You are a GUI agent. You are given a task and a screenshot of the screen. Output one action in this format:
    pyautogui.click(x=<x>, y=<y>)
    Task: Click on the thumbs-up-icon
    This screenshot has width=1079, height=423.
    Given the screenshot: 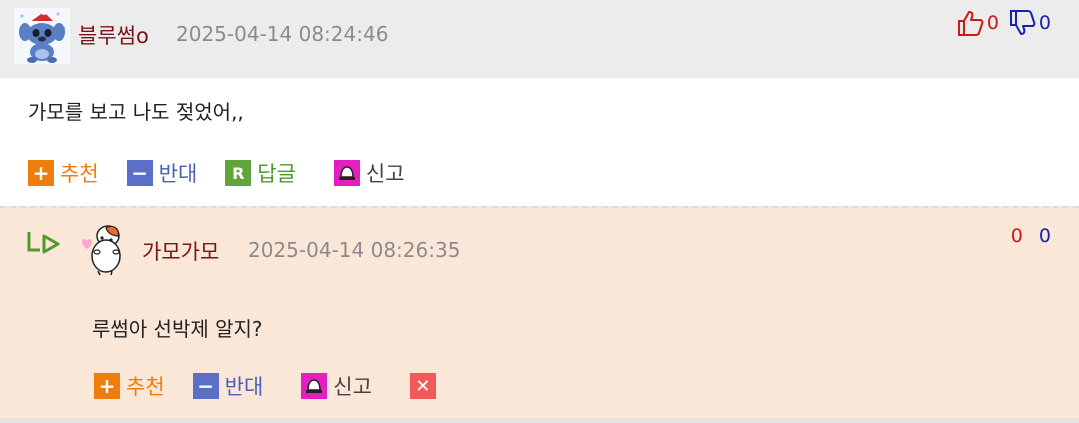 What is the action you would take?
    pyautogui.click(x=970, y=23)
    